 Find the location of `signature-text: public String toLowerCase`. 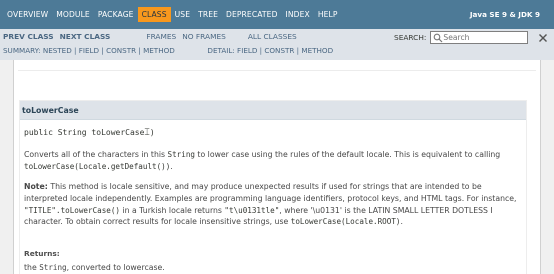

signature-text: public String toLowerCase is located at coordinates (84, 132).